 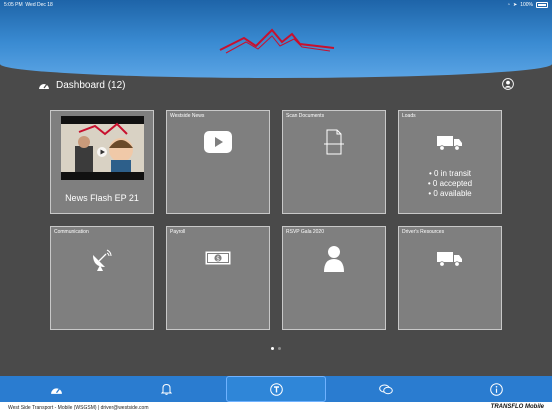 I want to click on tile-payroll: Payroll $, so click(x=218, y=278).